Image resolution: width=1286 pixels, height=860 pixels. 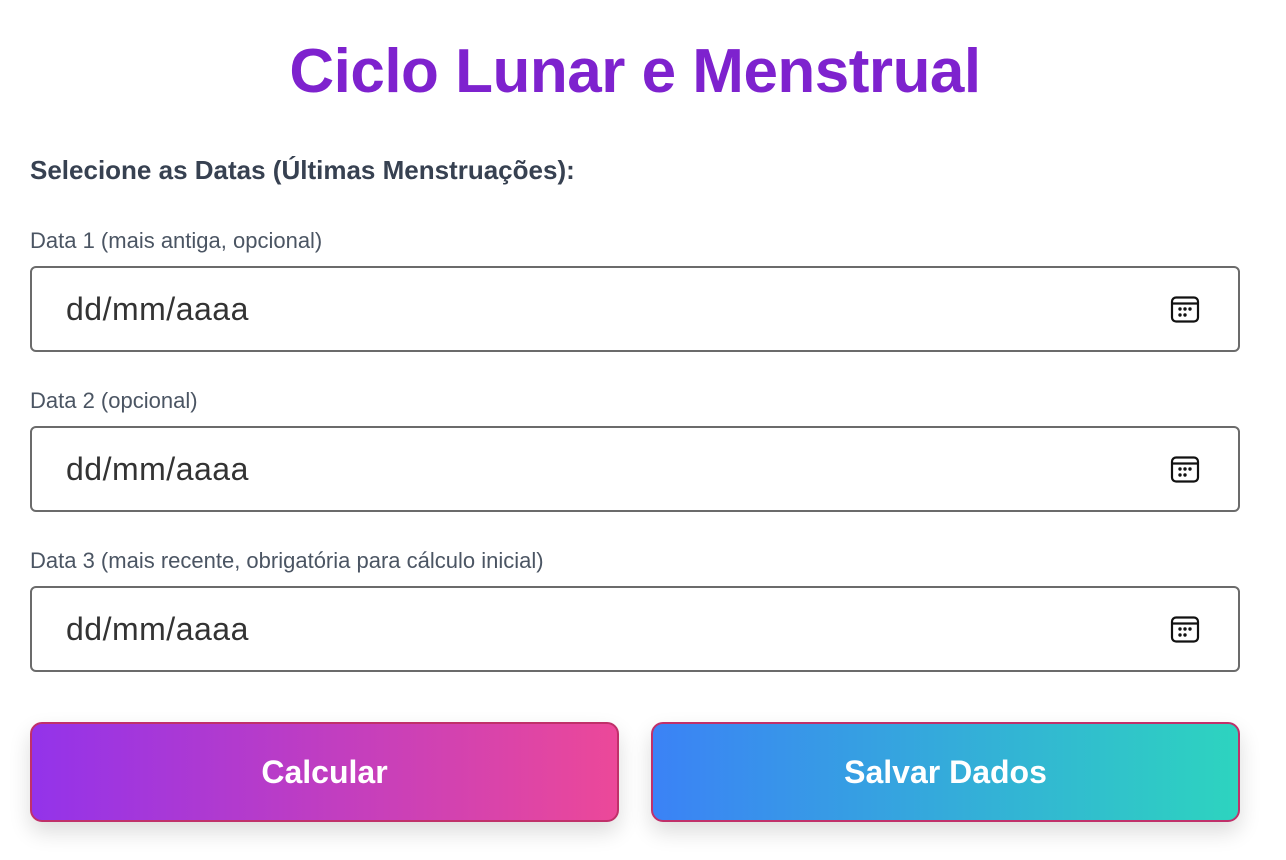 I want to click on page-title: Ciclo Lunar e Menstrual, so click(x=635, y=71).